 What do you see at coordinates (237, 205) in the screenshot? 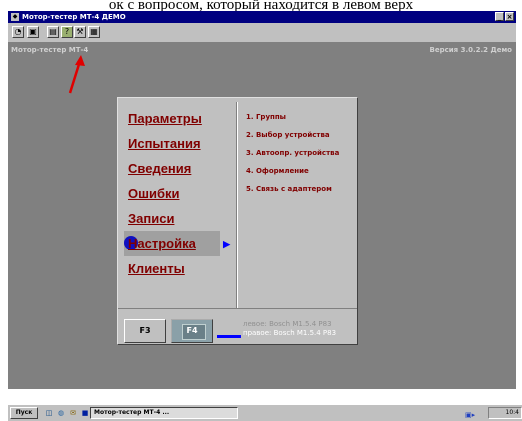
I see `menu-divider` at bounding box center [237, 205].